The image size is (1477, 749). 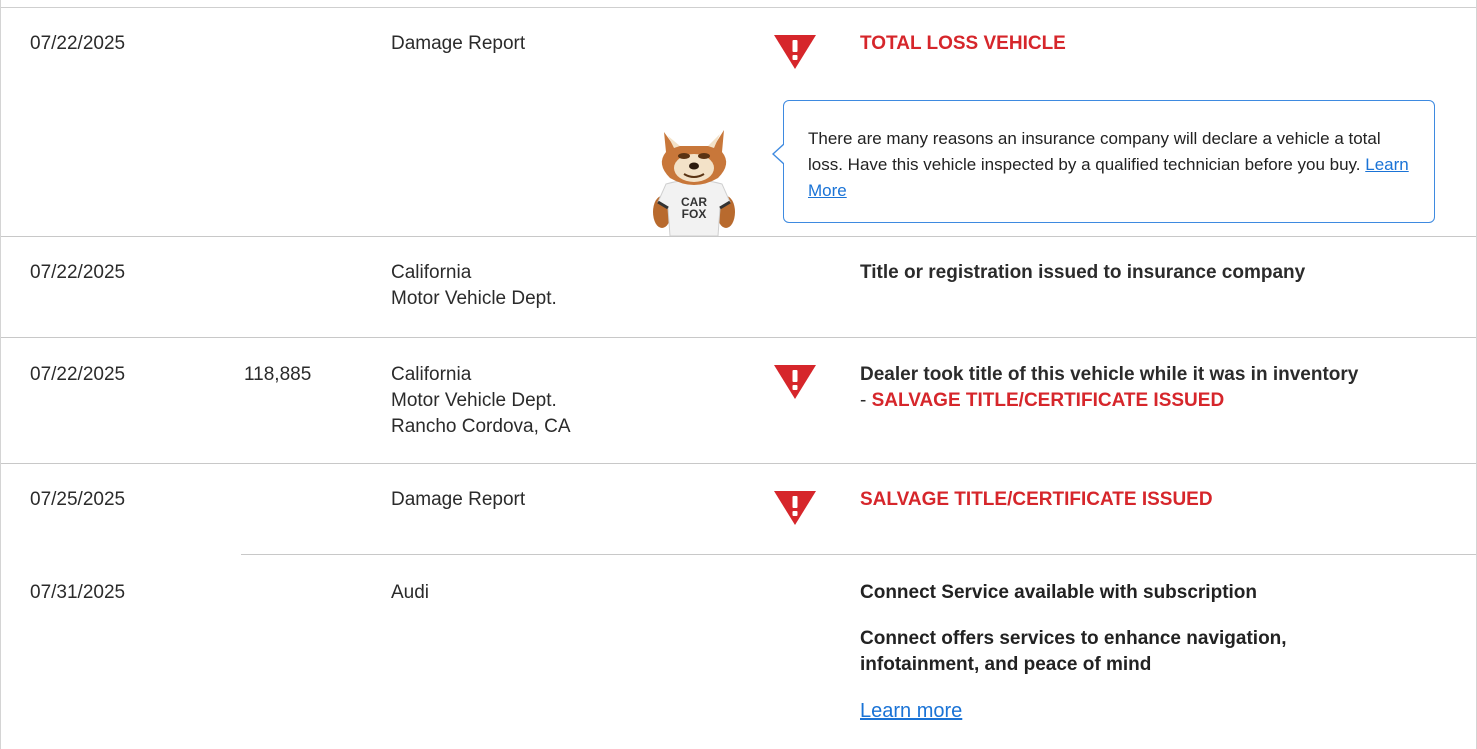 What do you see at coordinates (694, 183) in the screenshot?
I see `carfox-mascot-image: CAR FOX` at bounding box center [694, 183].